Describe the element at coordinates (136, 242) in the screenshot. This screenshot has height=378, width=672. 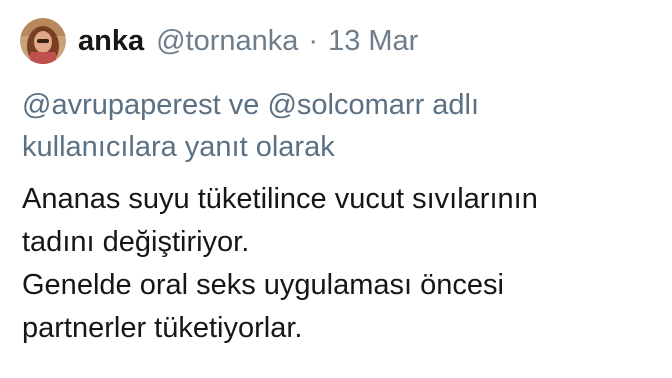
I see `tweet-body-line: tadını değiştiriyor.` at that location.